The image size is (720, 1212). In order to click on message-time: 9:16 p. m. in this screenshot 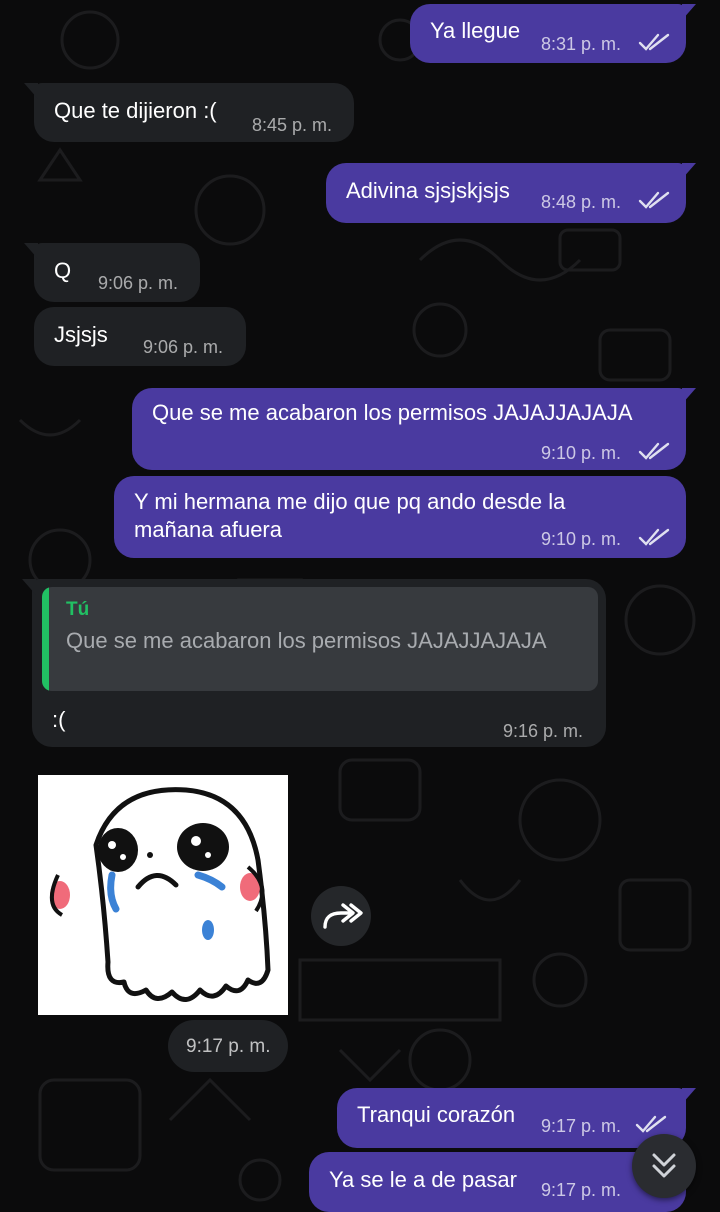, I will do `click(543, 731)`.